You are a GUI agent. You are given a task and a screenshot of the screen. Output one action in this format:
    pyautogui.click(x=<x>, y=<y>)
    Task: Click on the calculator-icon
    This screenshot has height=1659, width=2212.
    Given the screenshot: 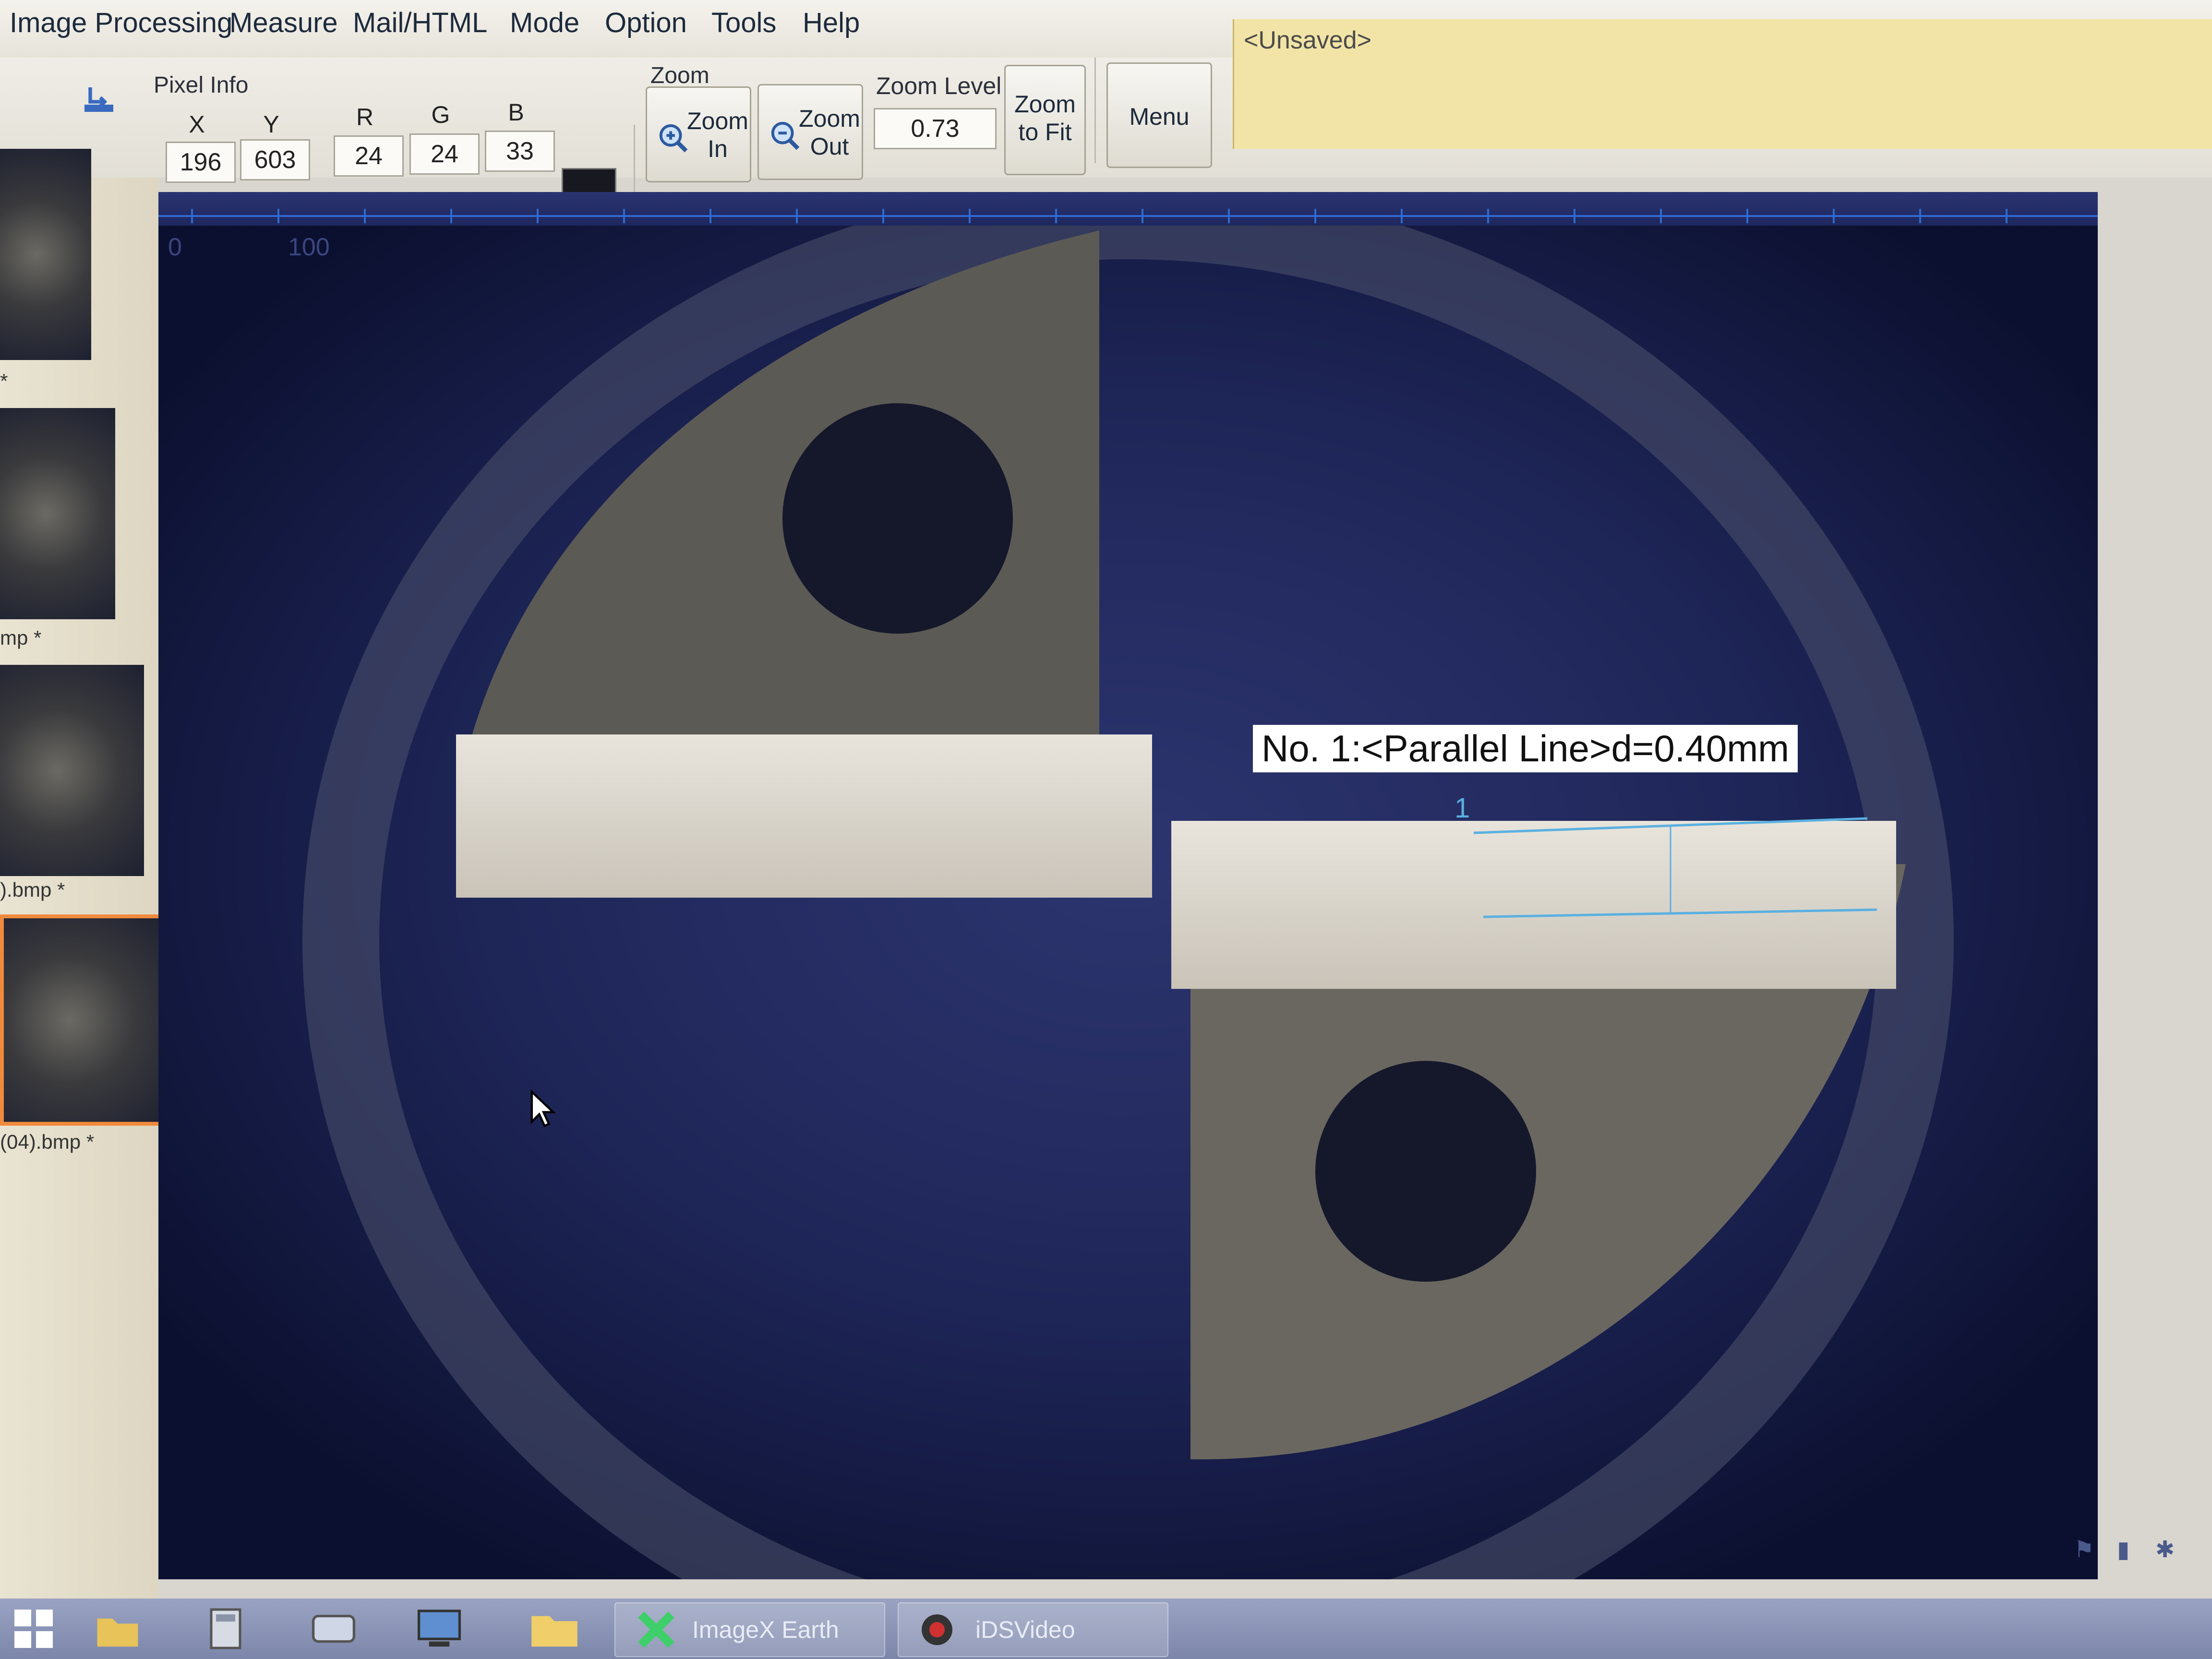 What is the action you would take?
    pyautogui.click(x=226, y=1628)
    